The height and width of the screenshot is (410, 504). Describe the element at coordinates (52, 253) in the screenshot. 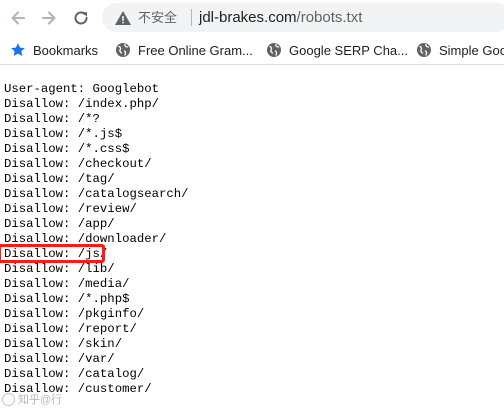

I see `red-highlight-box` at that location.